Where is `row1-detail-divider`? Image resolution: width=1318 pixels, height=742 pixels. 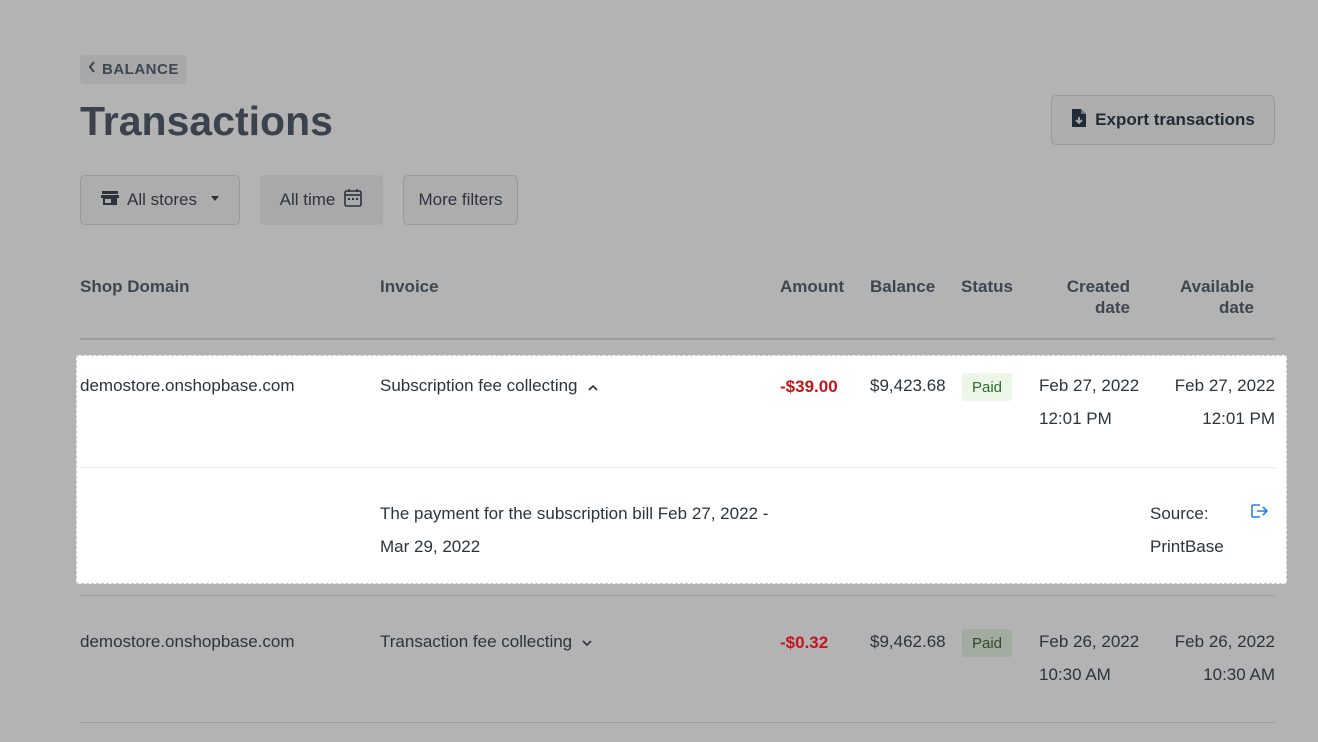 row1-detail-divider is located at coordinates (677, 467).